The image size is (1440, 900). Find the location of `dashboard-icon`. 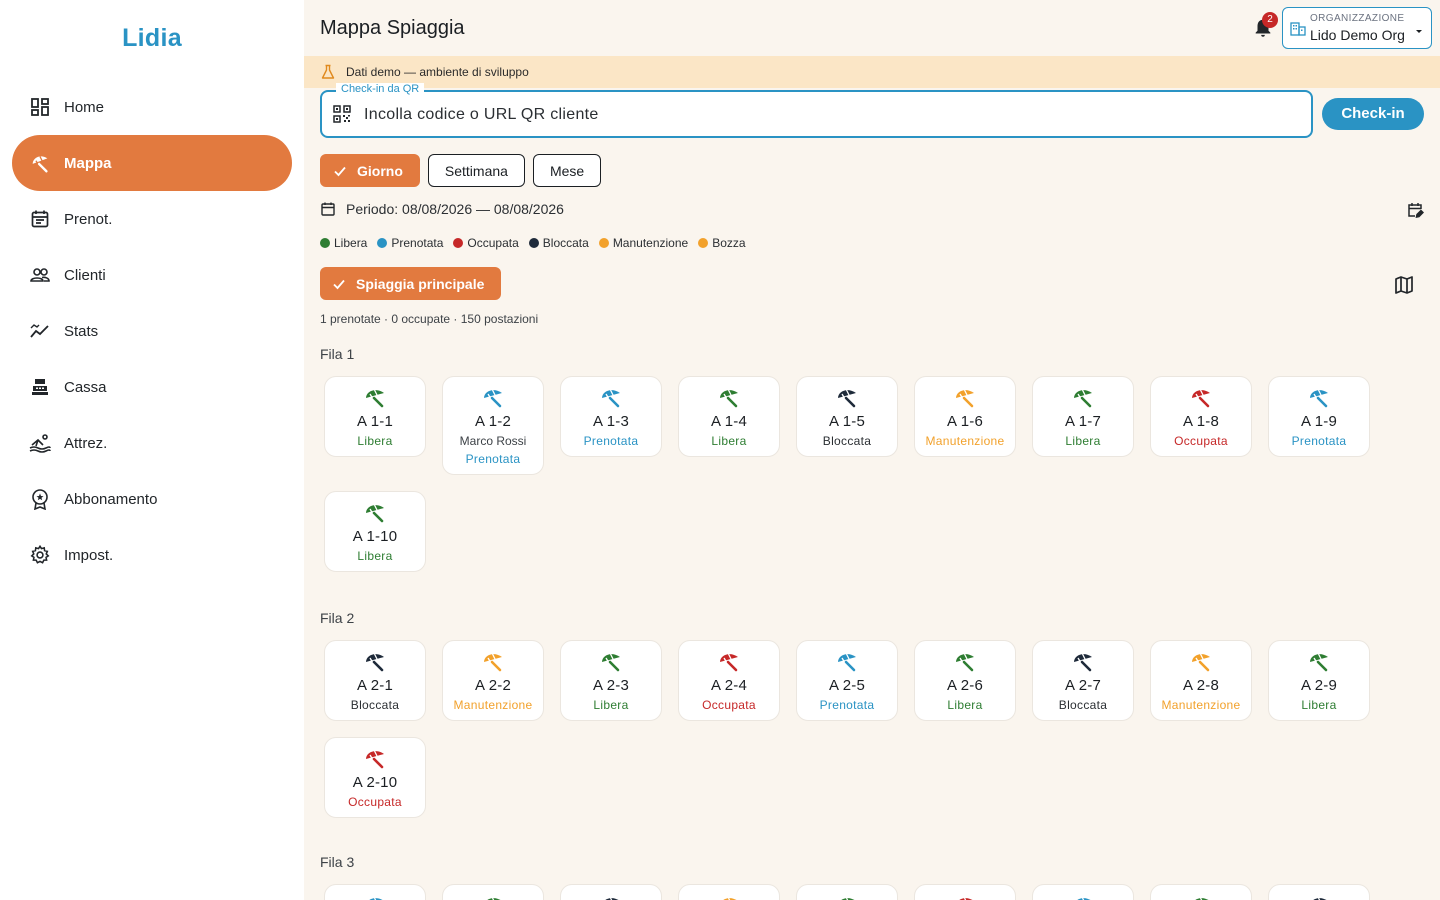

dashboard-icon is located at coordinates (40, 107).